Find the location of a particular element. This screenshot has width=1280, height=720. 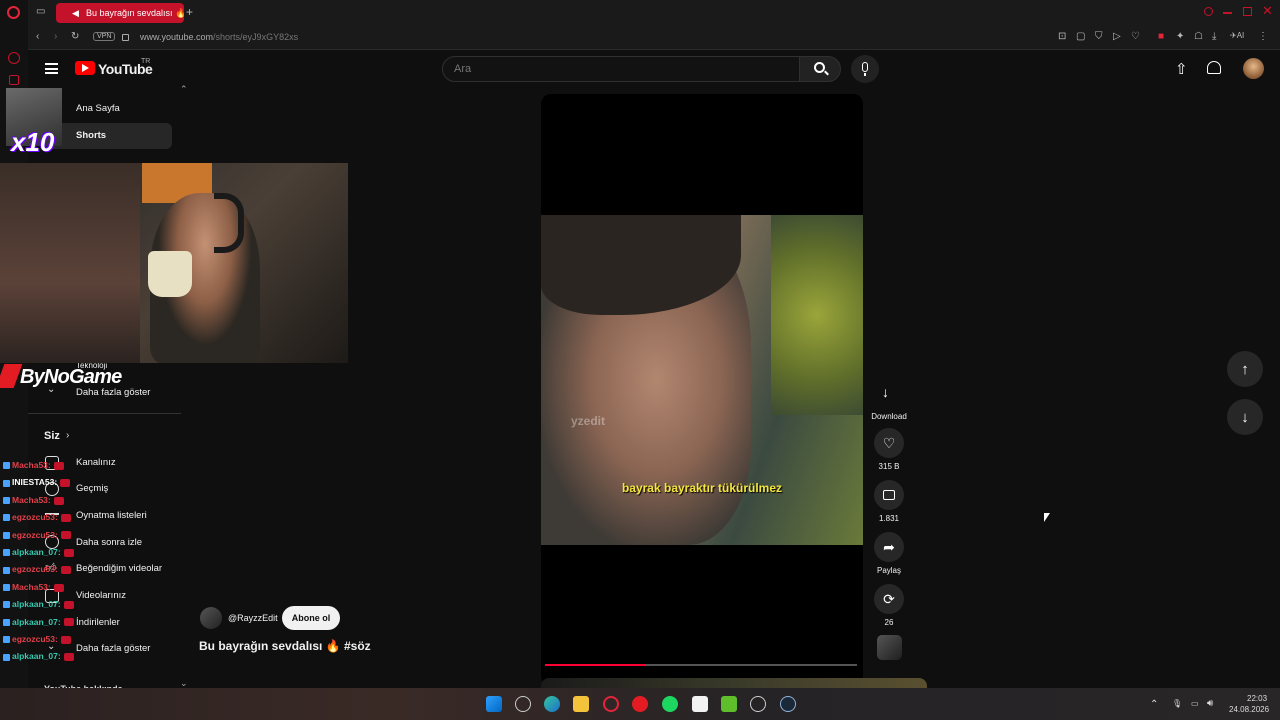

previous-short-button: ↑ is located at coordinates (1245, 369).